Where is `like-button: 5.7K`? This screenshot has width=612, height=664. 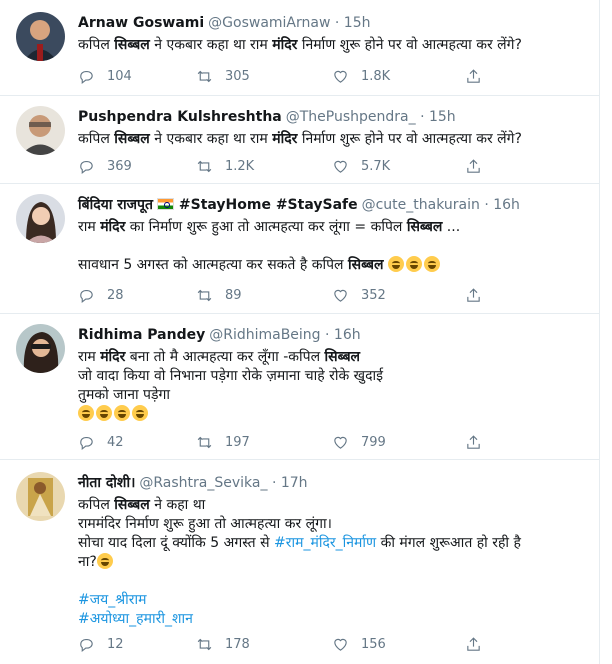
like-button: 5.7K is located at coordinates (361, 166).